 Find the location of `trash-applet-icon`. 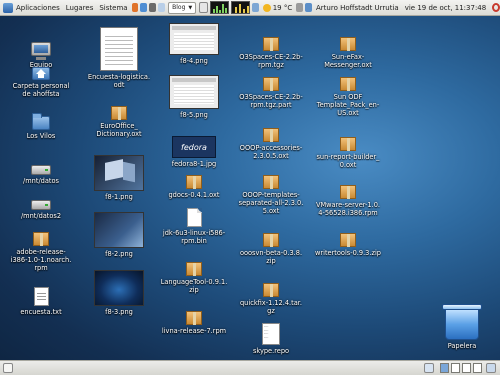

trash-applet-icon is located at coordinates (491, 368).